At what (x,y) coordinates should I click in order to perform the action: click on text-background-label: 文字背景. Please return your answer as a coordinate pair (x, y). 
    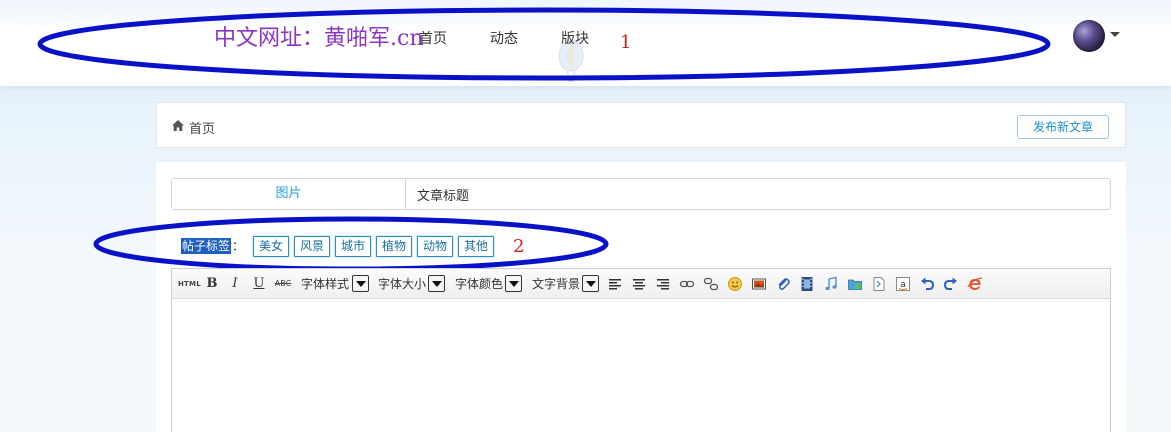
    Looking at the image, I should click on (555, 284).